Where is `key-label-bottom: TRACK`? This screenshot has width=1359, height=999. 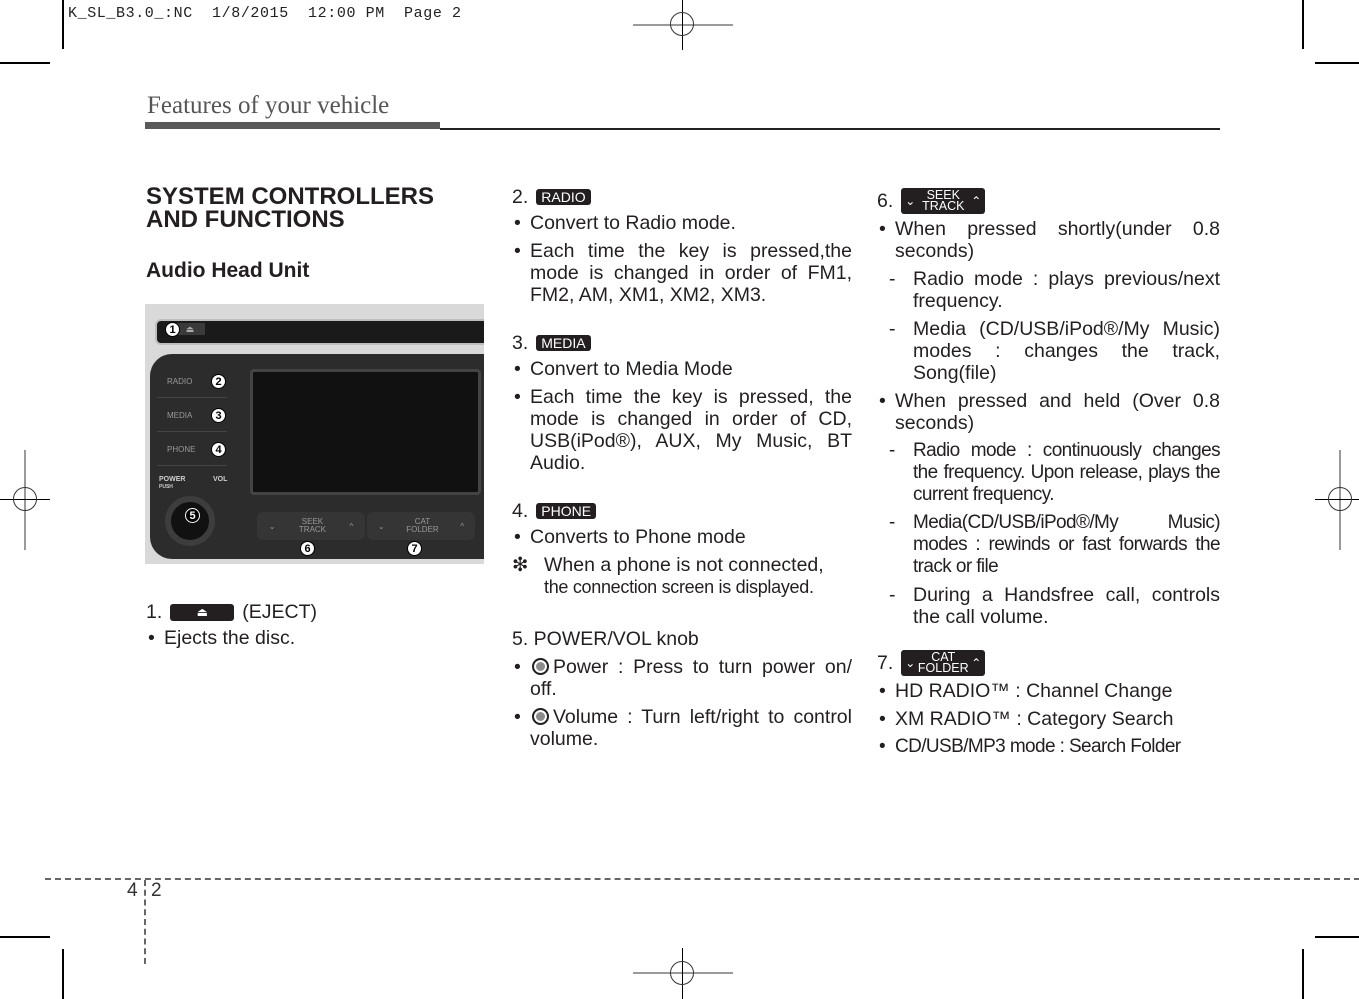 key-label-bottom: TRACK is located at coordinates (943, 206).